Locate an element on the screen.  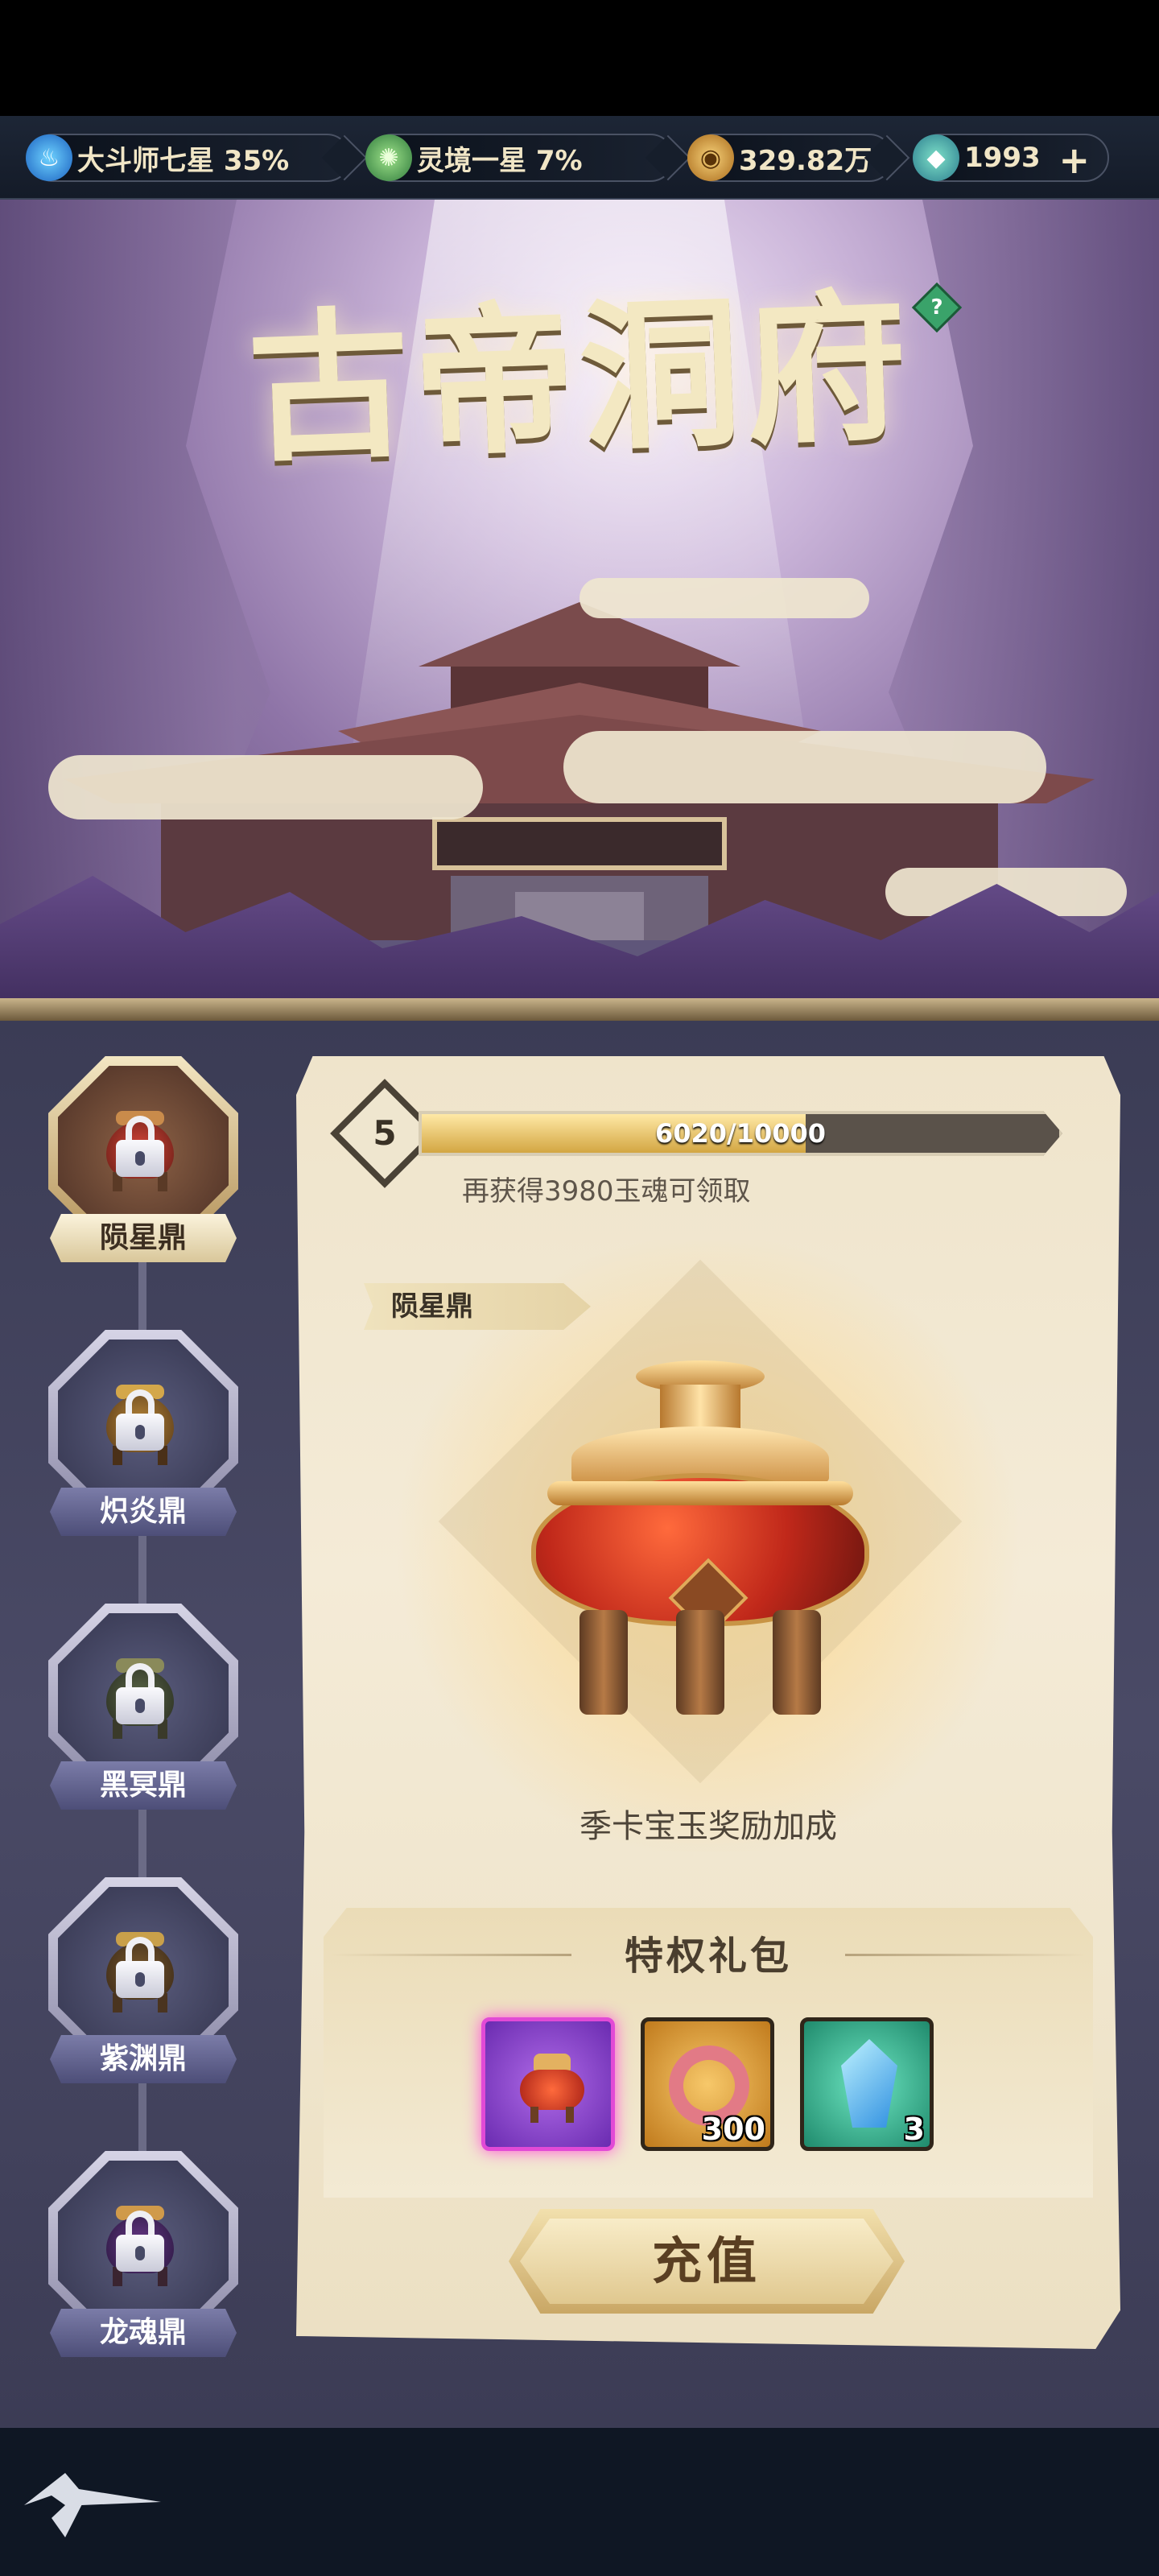
cauldron-label: 陨星鼎 is located at coordinates (143, 1238).